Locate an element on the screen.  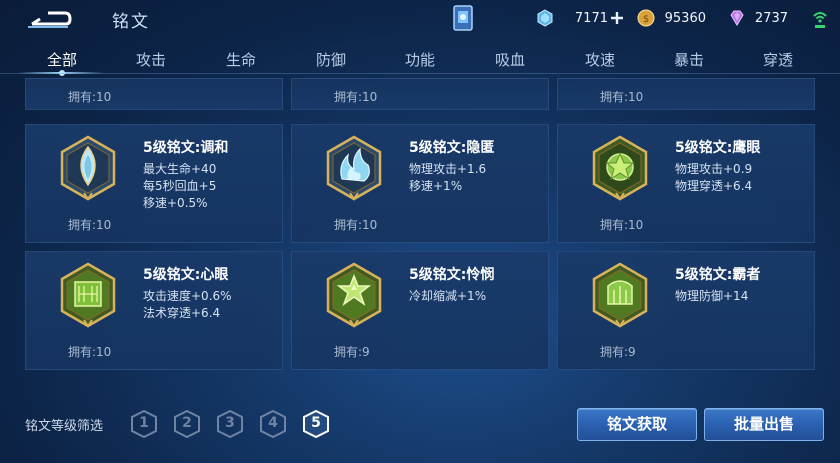
rune-stats: 物理攻击+0.9 物理穿透+6.4 is located at coordinates (713, 178).